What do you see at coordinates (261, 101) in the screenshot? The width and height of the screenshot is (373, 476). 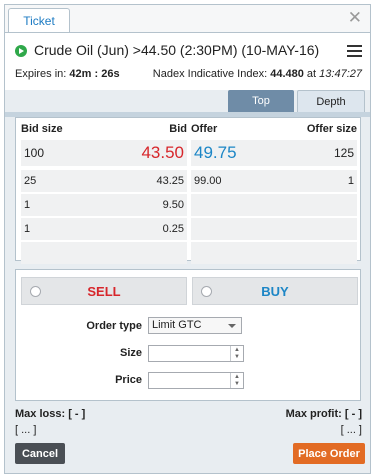 I see `tab-top: Top` at bounding box center [261, 101].